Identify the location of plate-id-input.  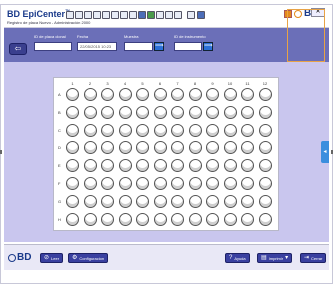
(53, 46).